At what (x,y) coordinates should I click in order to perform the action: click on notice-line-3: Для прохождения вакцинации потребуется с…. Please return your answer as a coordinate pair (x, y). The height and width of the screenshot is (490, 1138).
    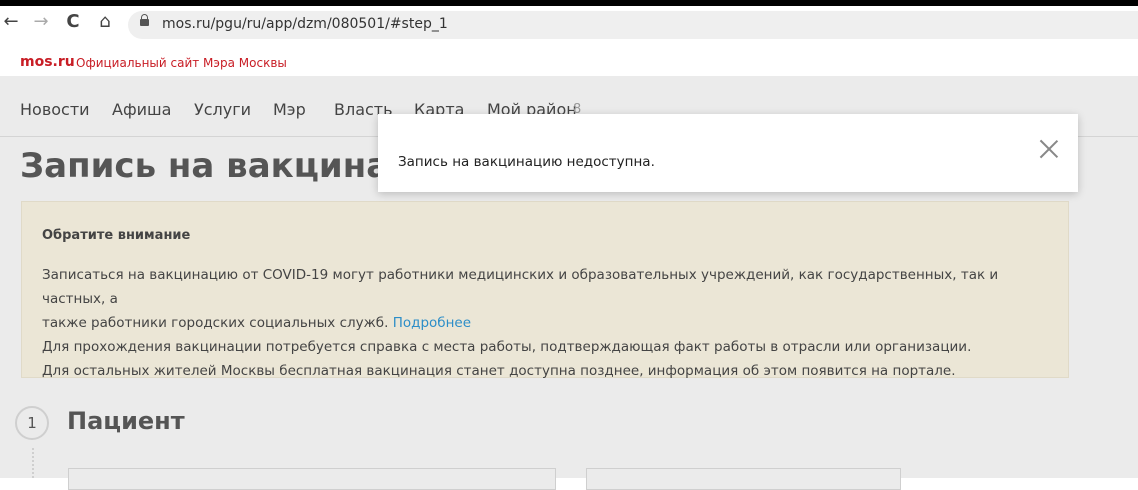
    Looking at the image, I should click on (507, 347).